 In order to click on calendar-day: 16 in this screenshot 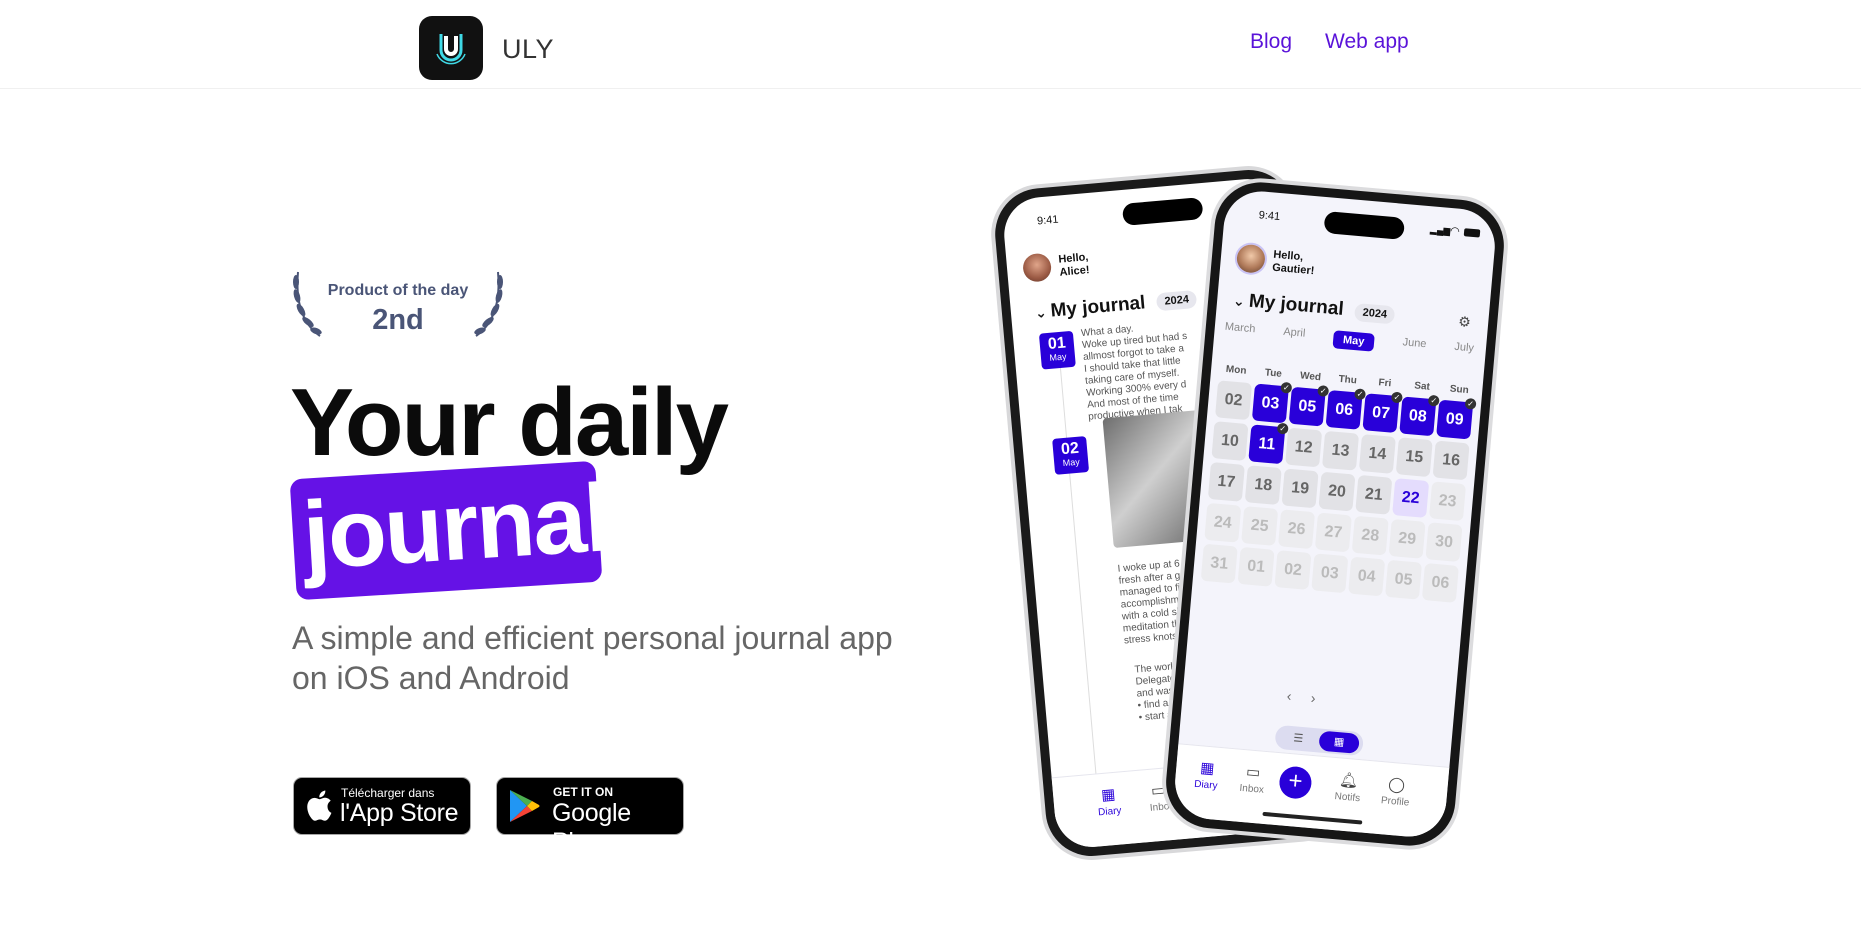, I will do `click(1451, 460)`.